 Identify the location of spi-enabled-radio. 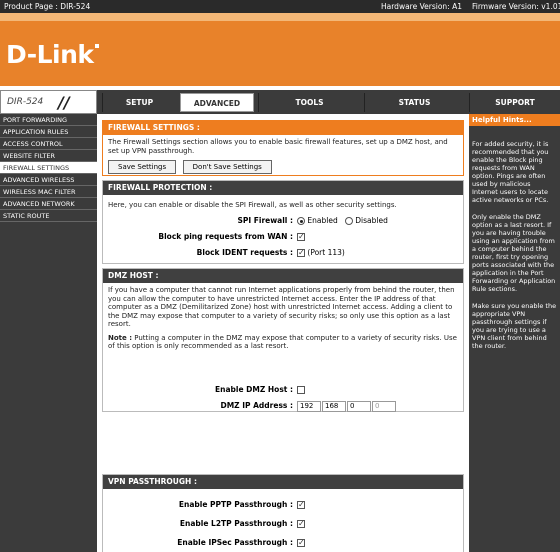
(301, 221).